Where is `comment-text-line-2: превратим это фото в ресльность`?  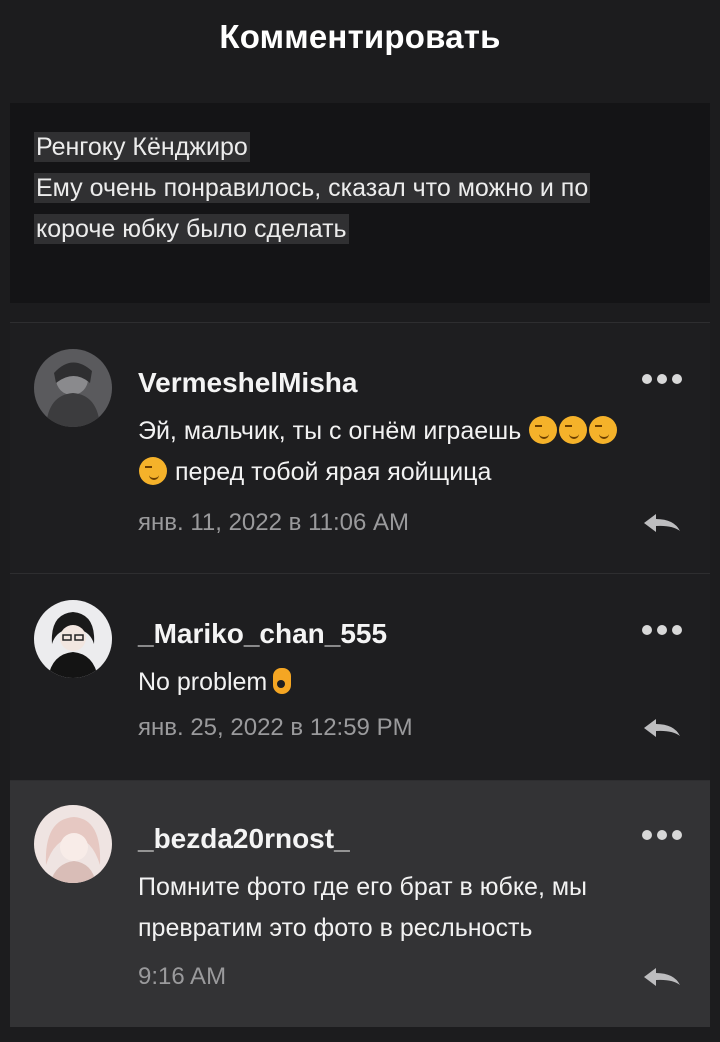 comment-text-line-2: превратим это фото в ресльность is located at coordinates (335, 928).